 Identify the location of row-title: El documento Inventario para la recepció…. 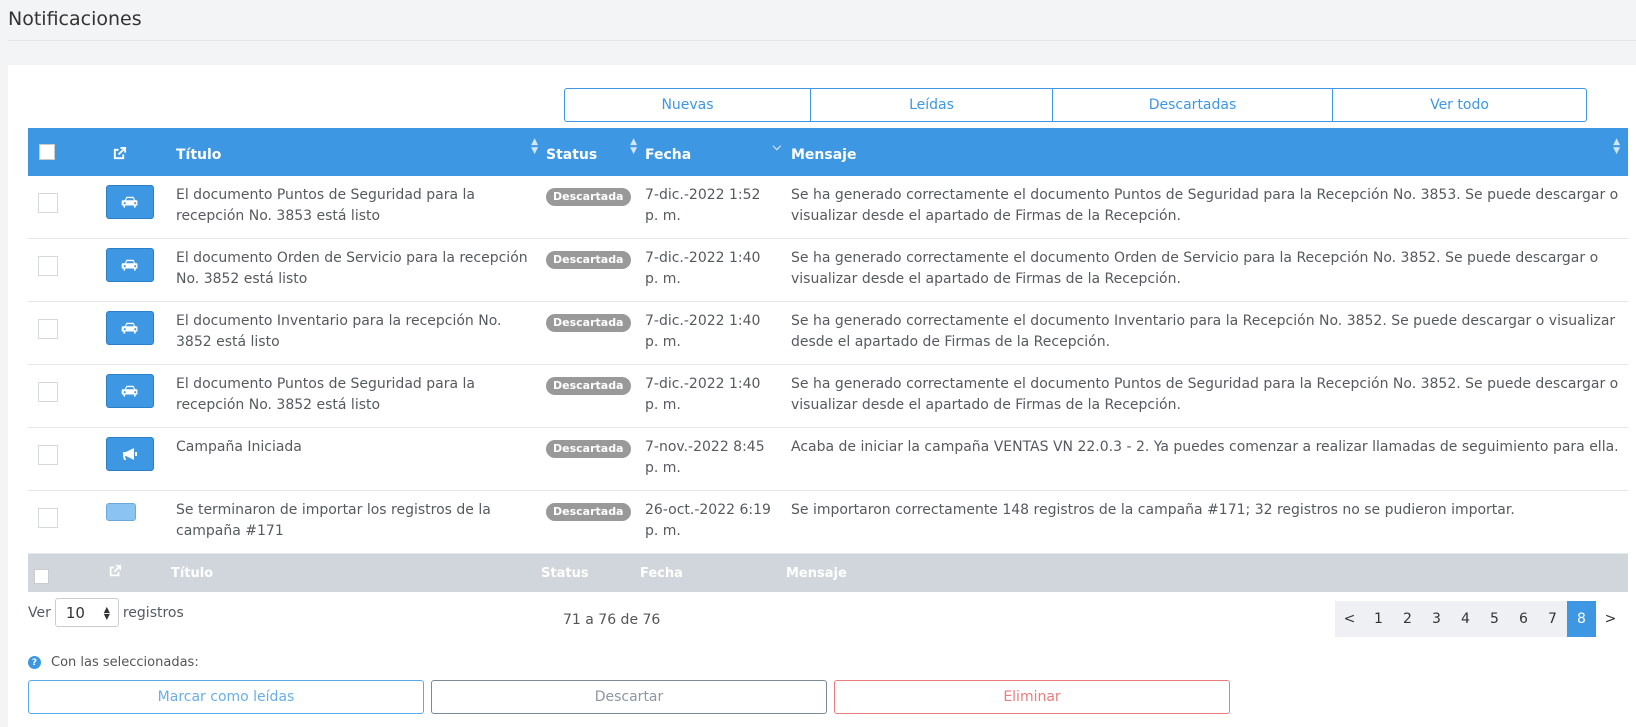
(339, 331).